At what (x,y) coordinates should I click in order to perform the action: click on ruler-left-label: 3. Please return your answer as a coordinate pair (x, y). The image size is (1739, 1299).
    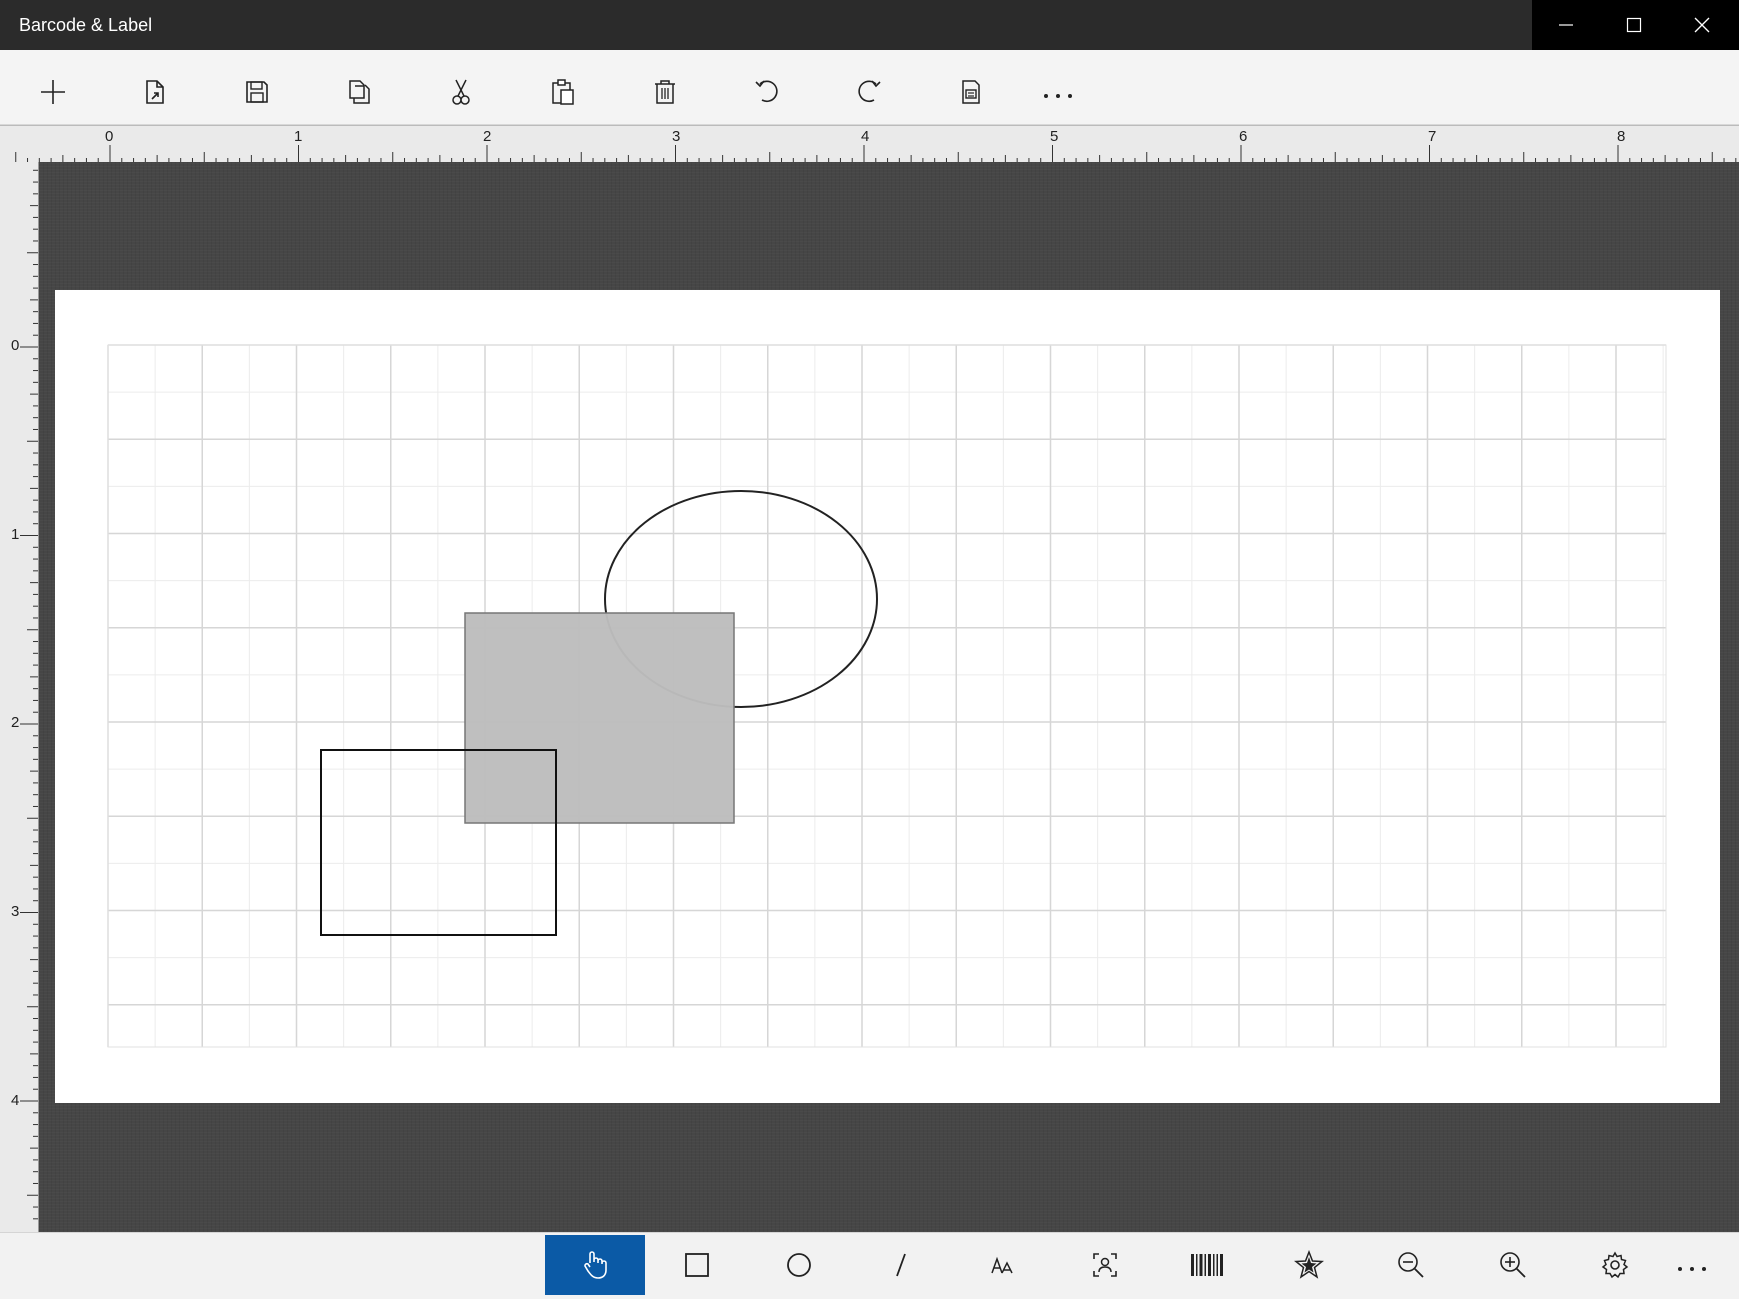
    Looking at the image, I should click on (15, 911).